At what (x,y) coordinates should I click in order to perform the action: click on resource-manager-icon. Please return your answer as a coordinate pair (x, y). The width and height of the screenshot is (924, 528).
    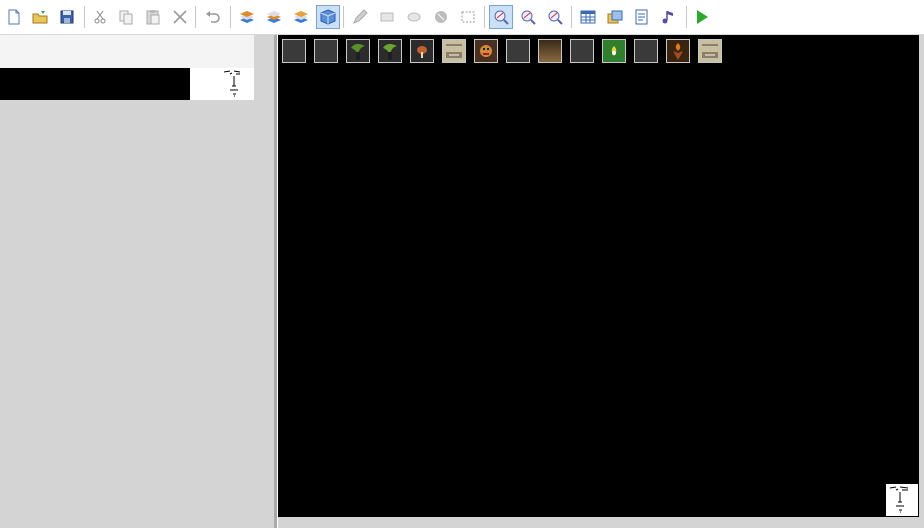
    Looking at the image, I should click on (615, 17).